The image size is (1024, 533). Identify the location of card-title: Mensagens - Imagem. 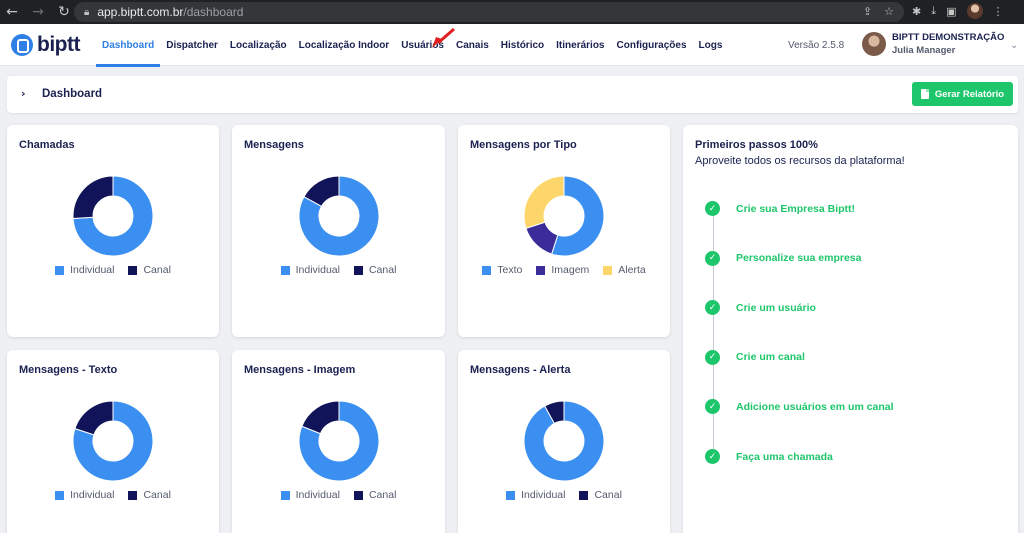
(300, 370).